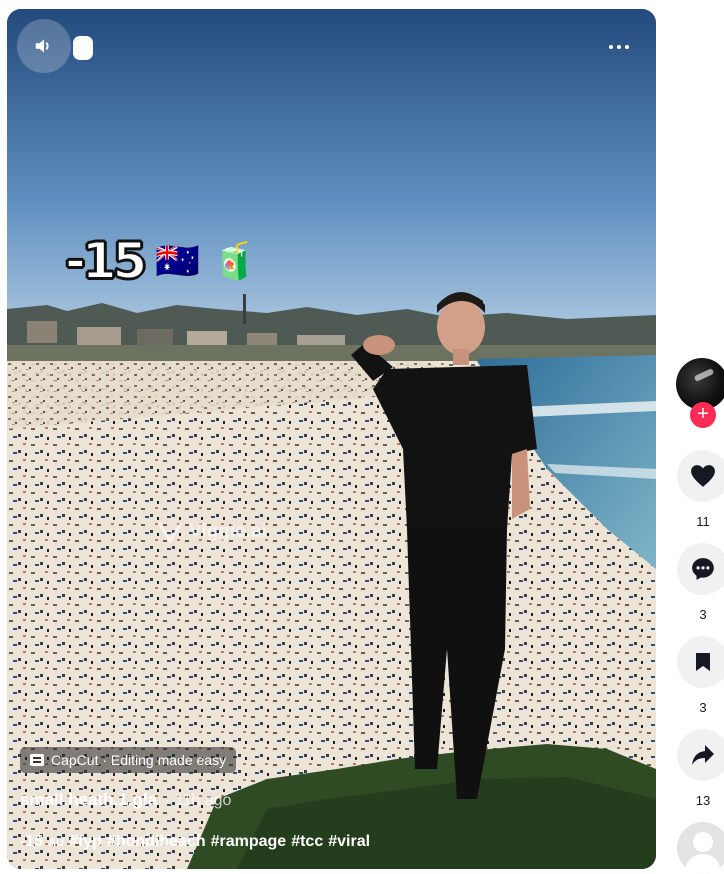 The width and height of the screenshot is (724, 874). Describe the element at coordinates (703, 662) in the screenshot. I see `bookmark-icon` at that location.